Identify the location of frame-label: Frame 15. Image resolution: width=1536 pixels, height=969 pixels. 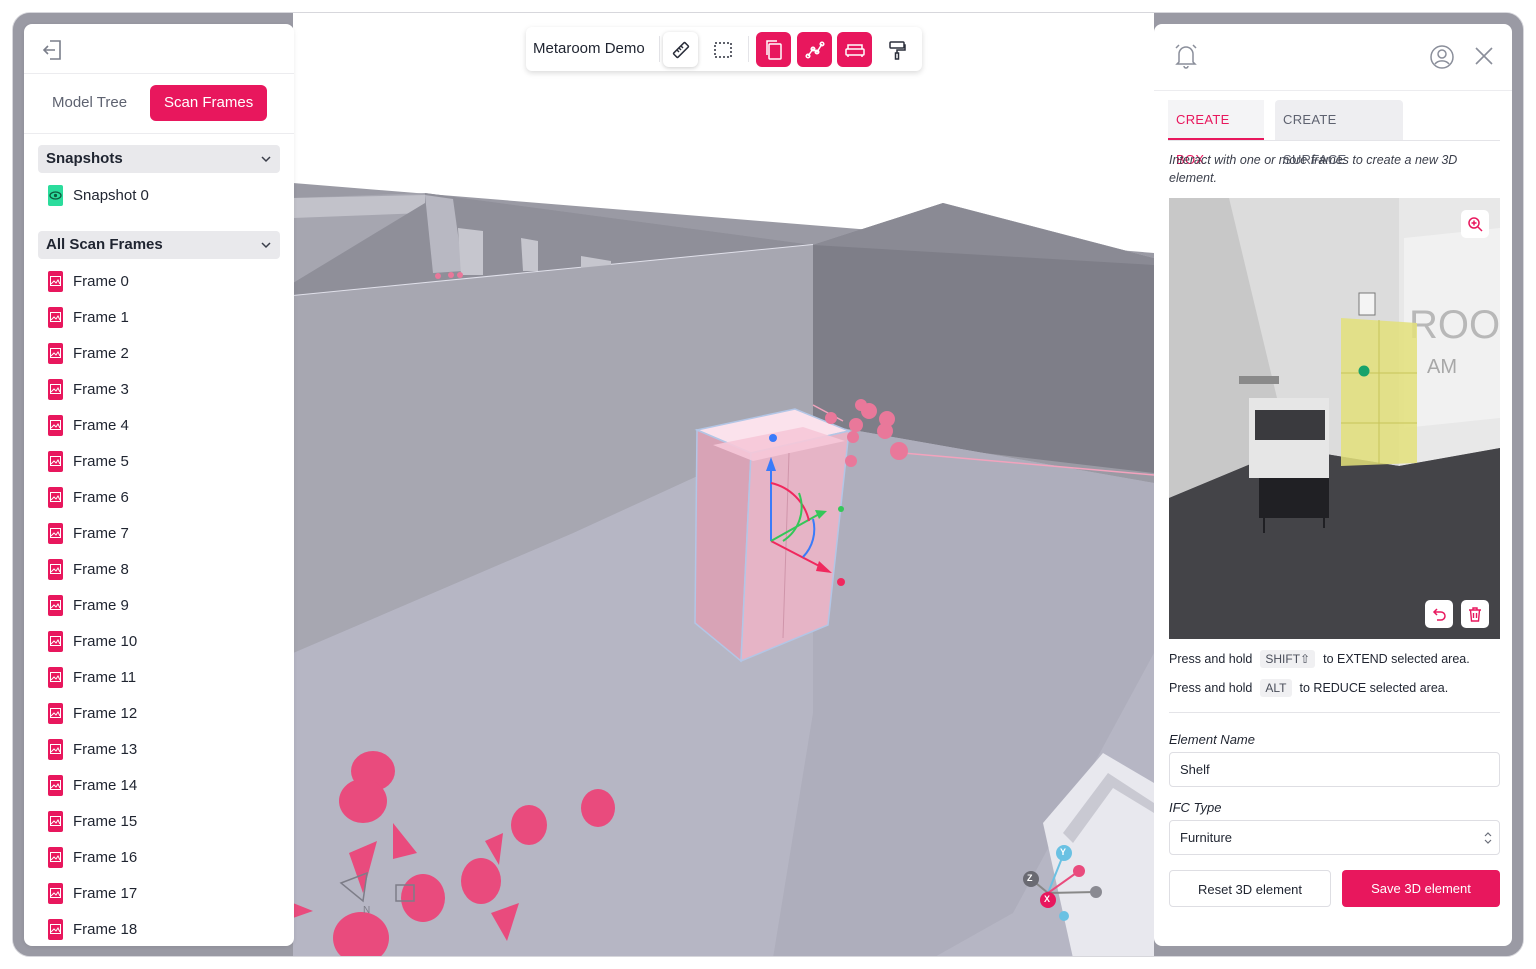
(105, 821).